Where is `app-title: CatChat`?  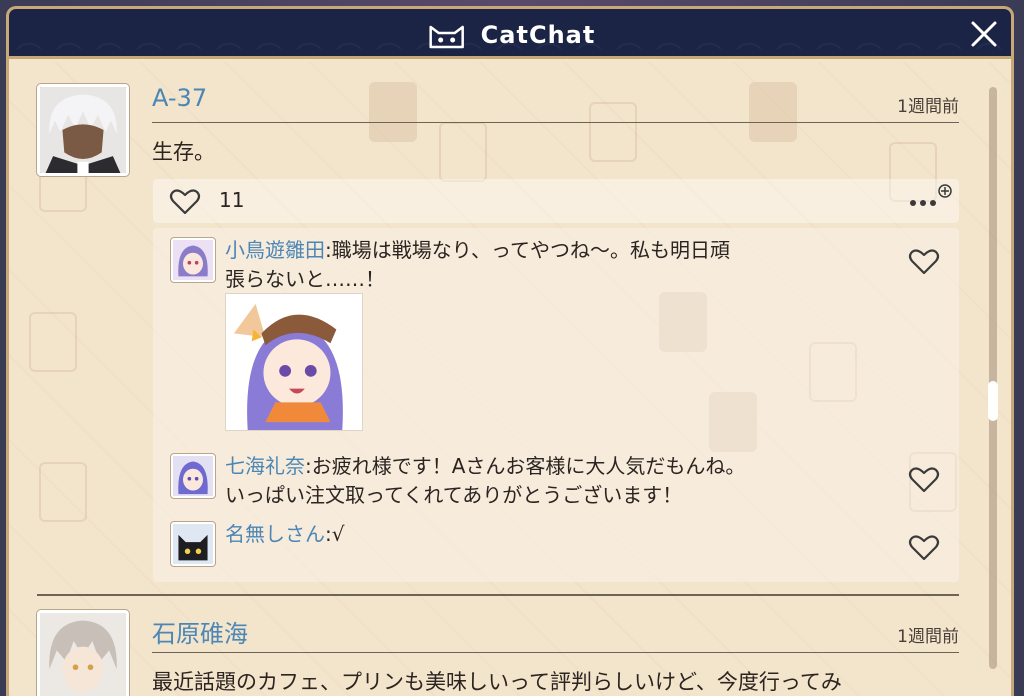
app-title: CatChat is located at coordinates (510, 35).